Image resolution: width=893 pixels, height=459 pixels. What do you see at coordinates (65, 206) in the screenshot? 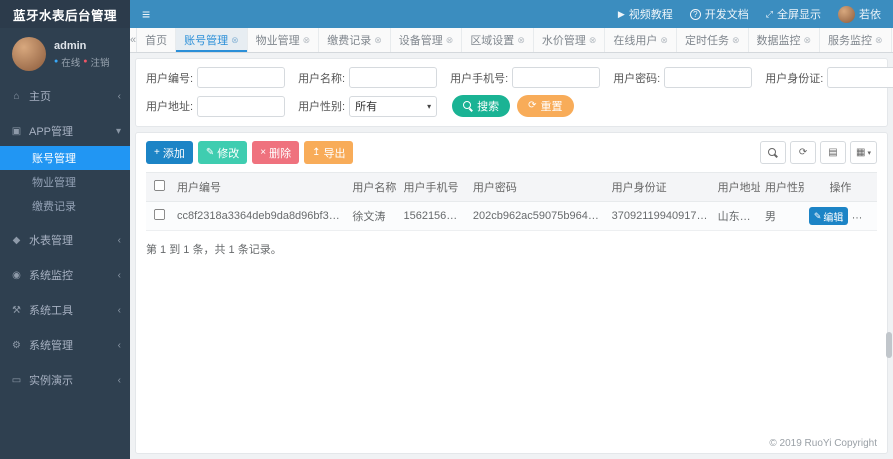
I see `sidebar-item-payment-records: 缴费记录` at bounding box center [65, 206].